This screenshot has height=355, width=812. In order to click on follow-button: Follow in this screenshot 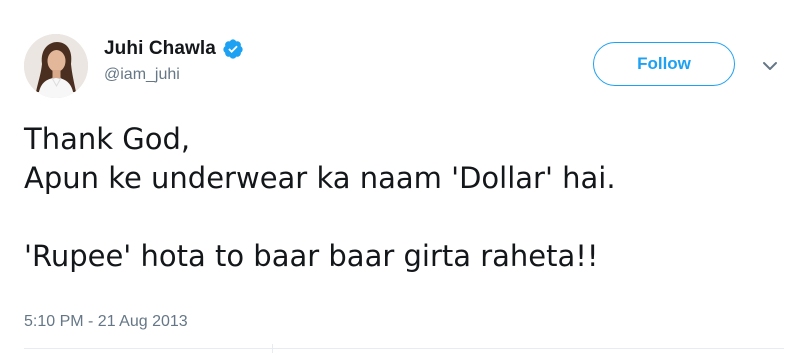, I will do `click(664, 64)`.